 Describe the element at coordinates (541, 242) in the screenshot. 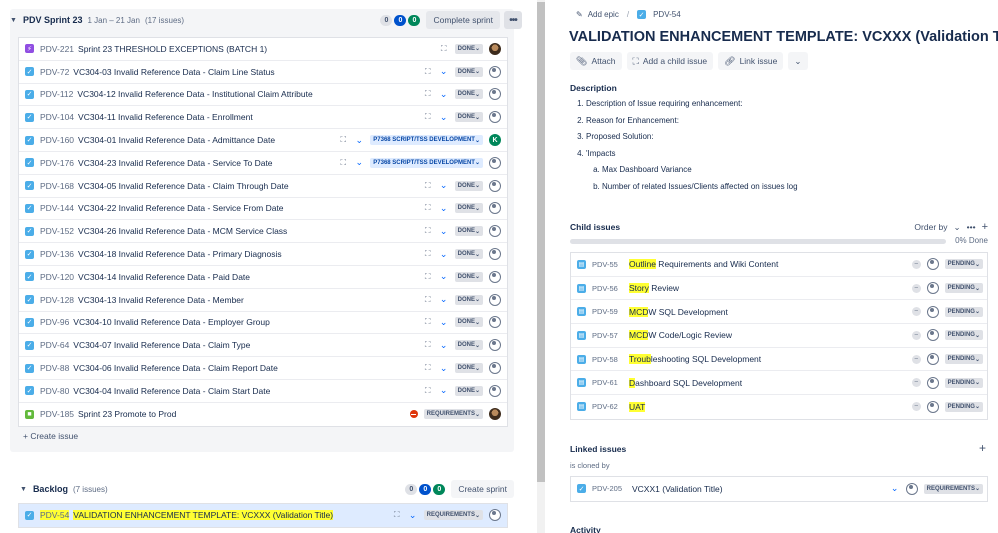

I see `scrollbar-thumb` at that location.